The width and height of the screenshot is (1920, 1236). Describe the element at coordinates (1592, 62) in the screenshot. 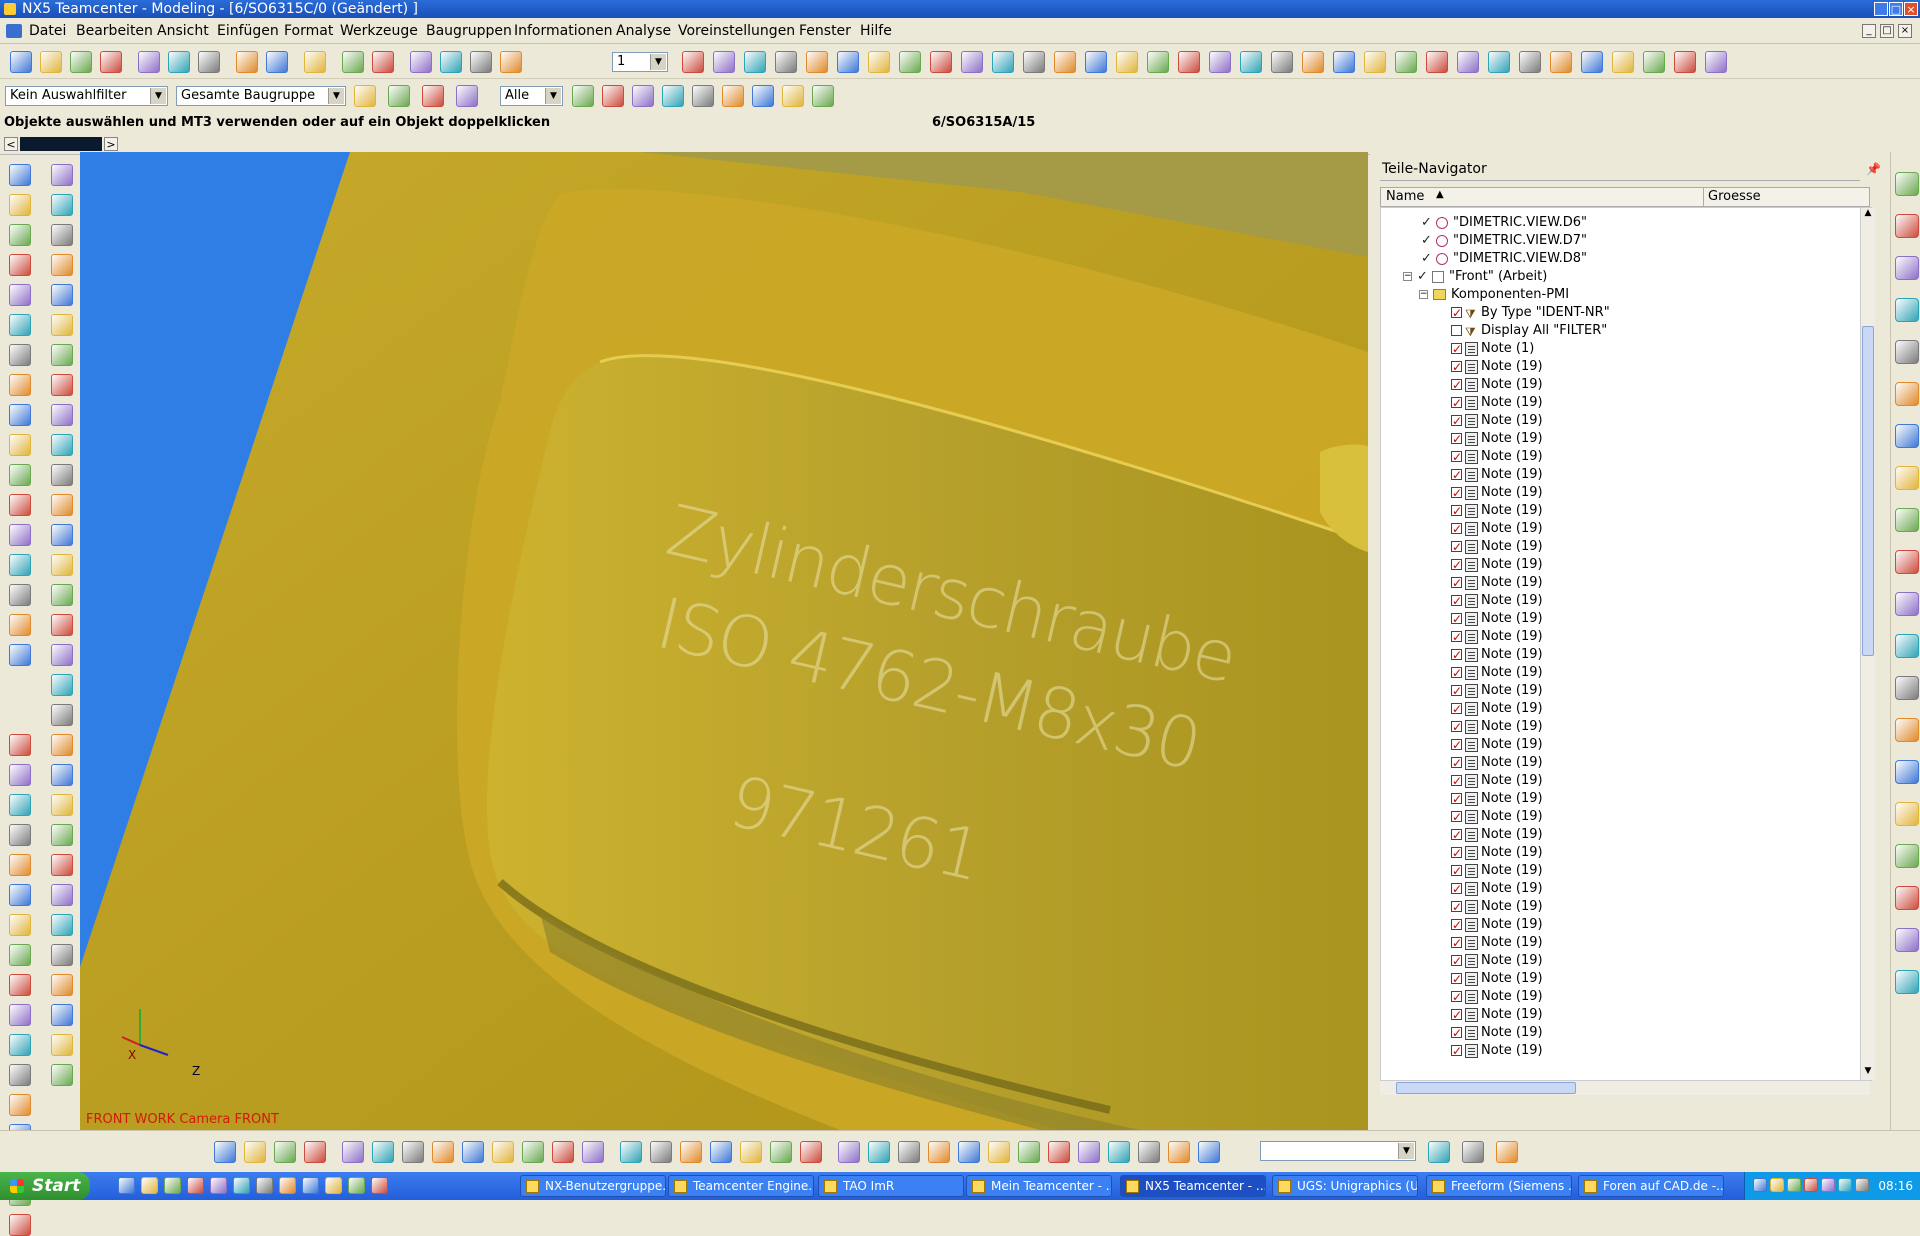

I see `component-icon` at that location.